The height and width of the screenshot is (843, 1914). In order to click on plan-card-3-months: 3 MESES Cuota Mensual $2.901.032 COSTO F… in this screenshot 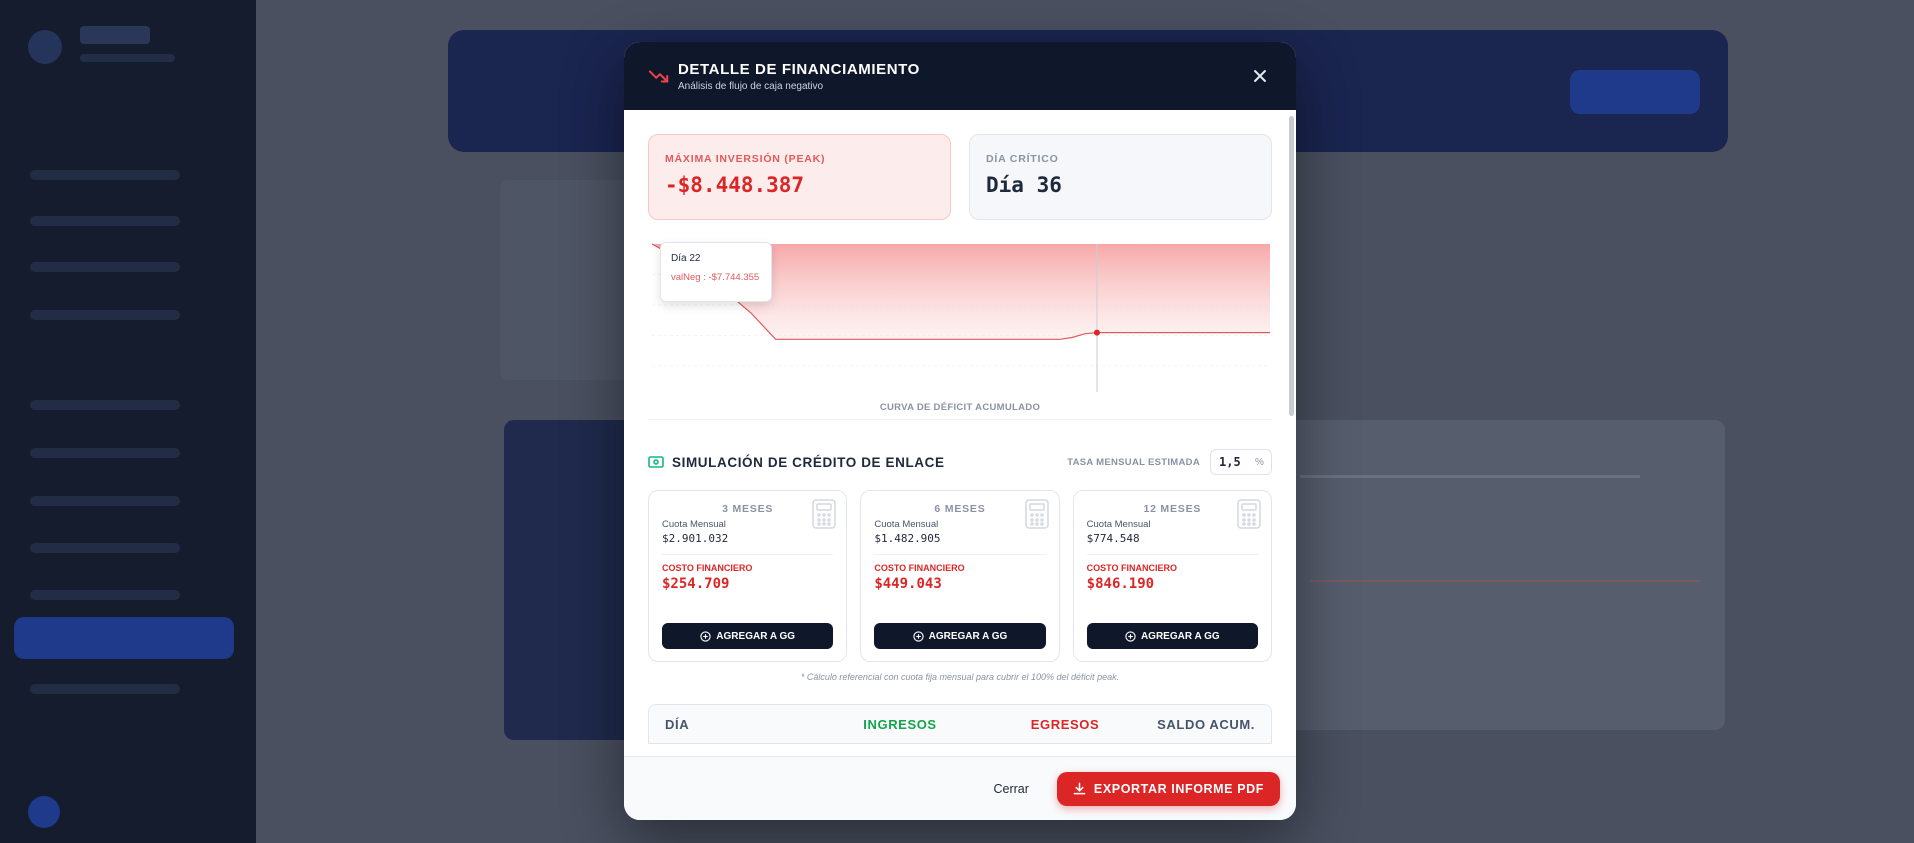, I will do `click(748, 576)`.